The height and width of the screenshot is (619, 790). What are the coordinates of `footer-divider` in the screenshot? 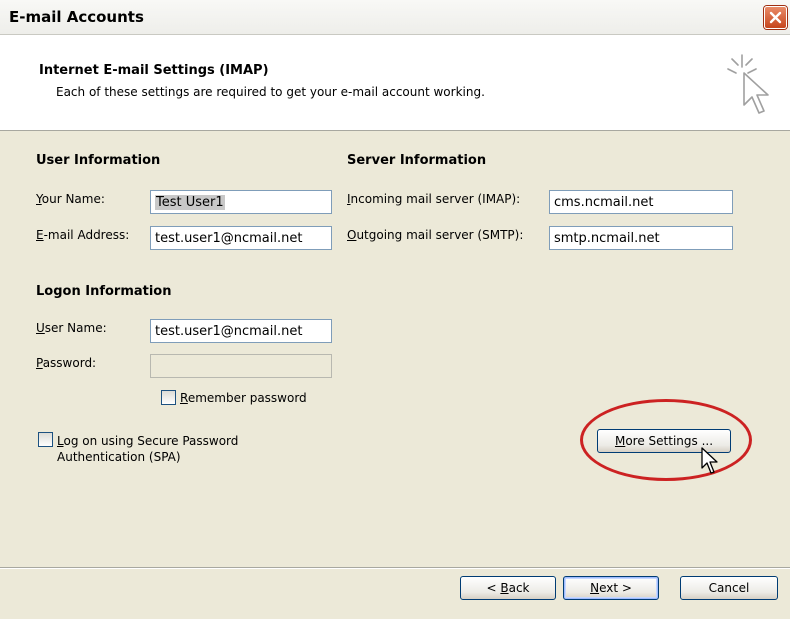 It's located at (395, 568).